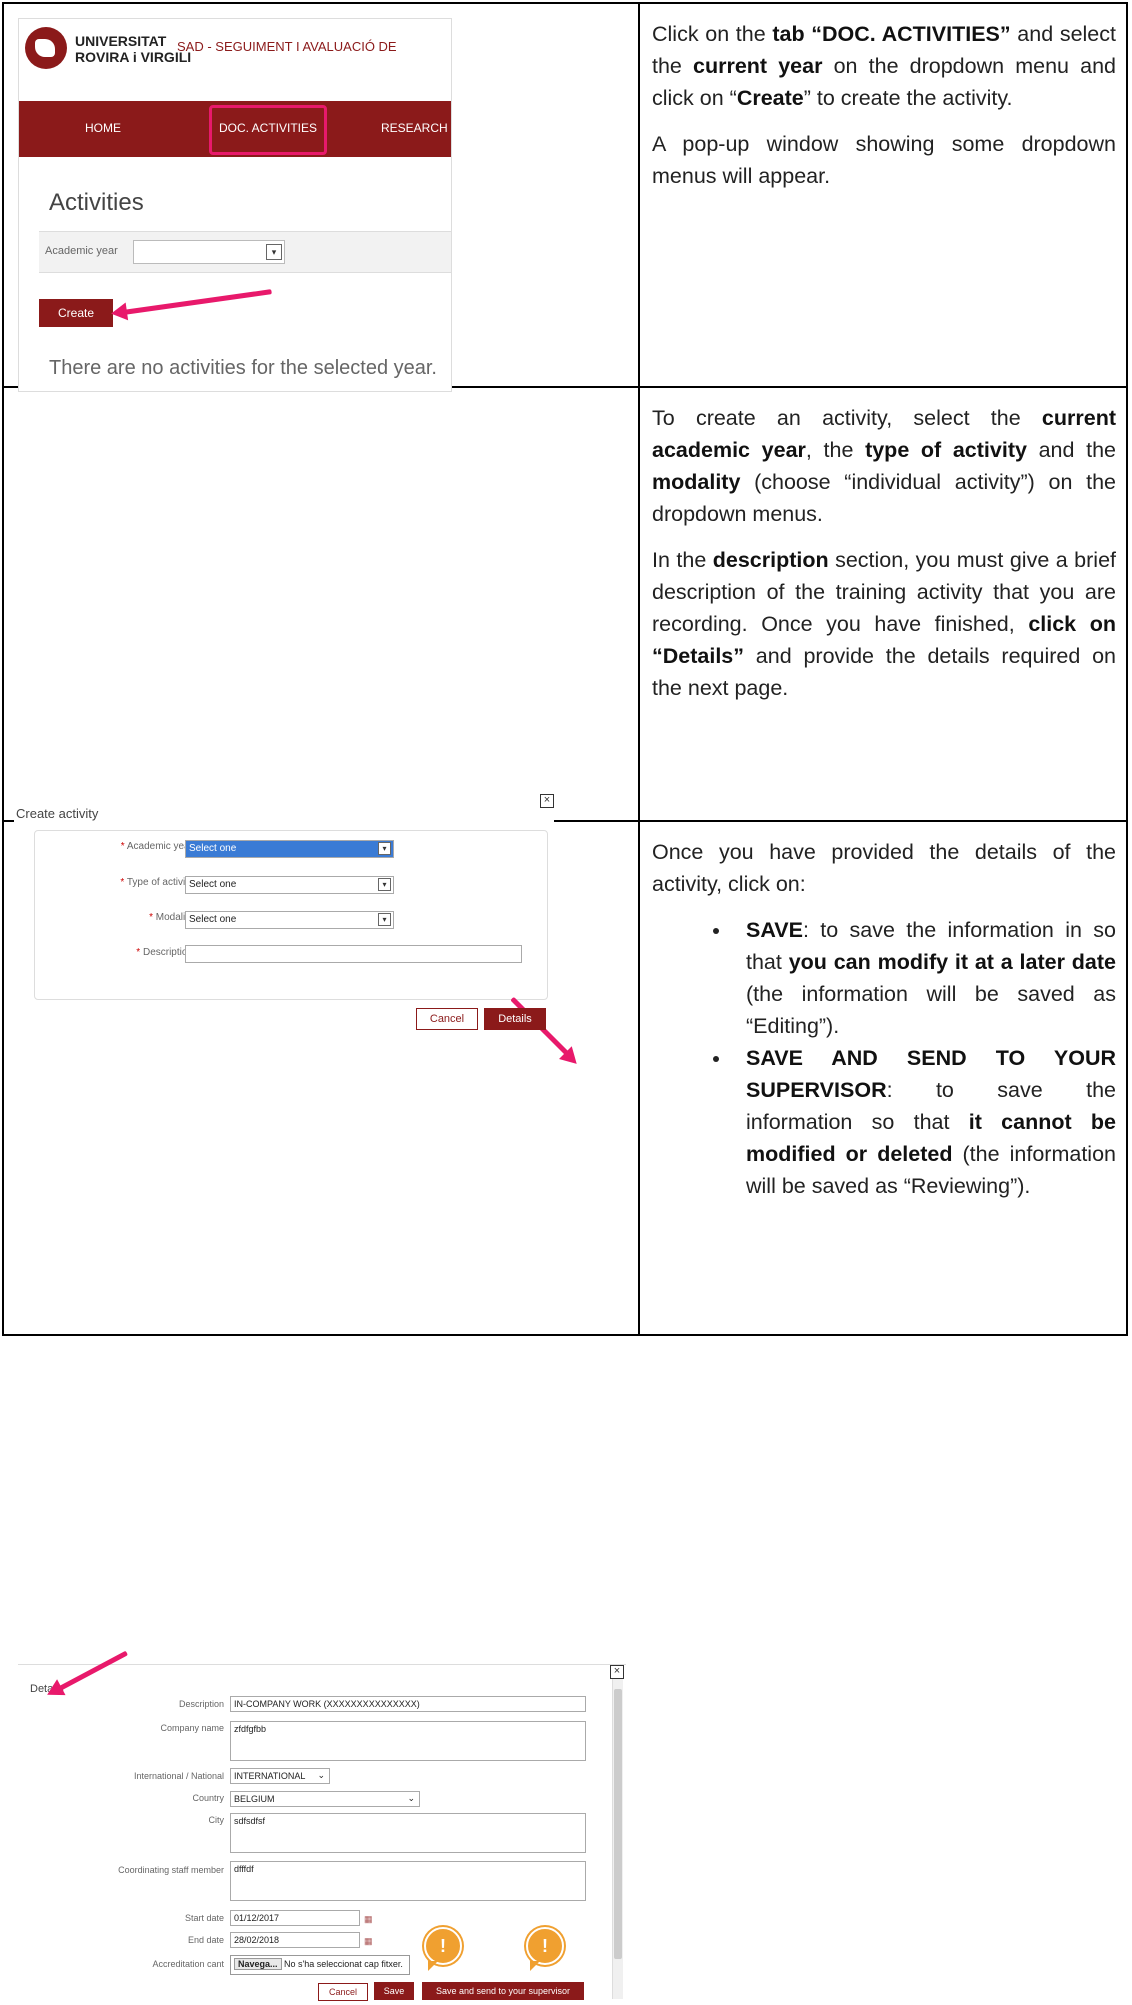 The image size is (1132, 2005). What do you see at coordinates (103, 128) in the screenshot?
I see `nav-home: HOME` at bounding box center [103, 128].